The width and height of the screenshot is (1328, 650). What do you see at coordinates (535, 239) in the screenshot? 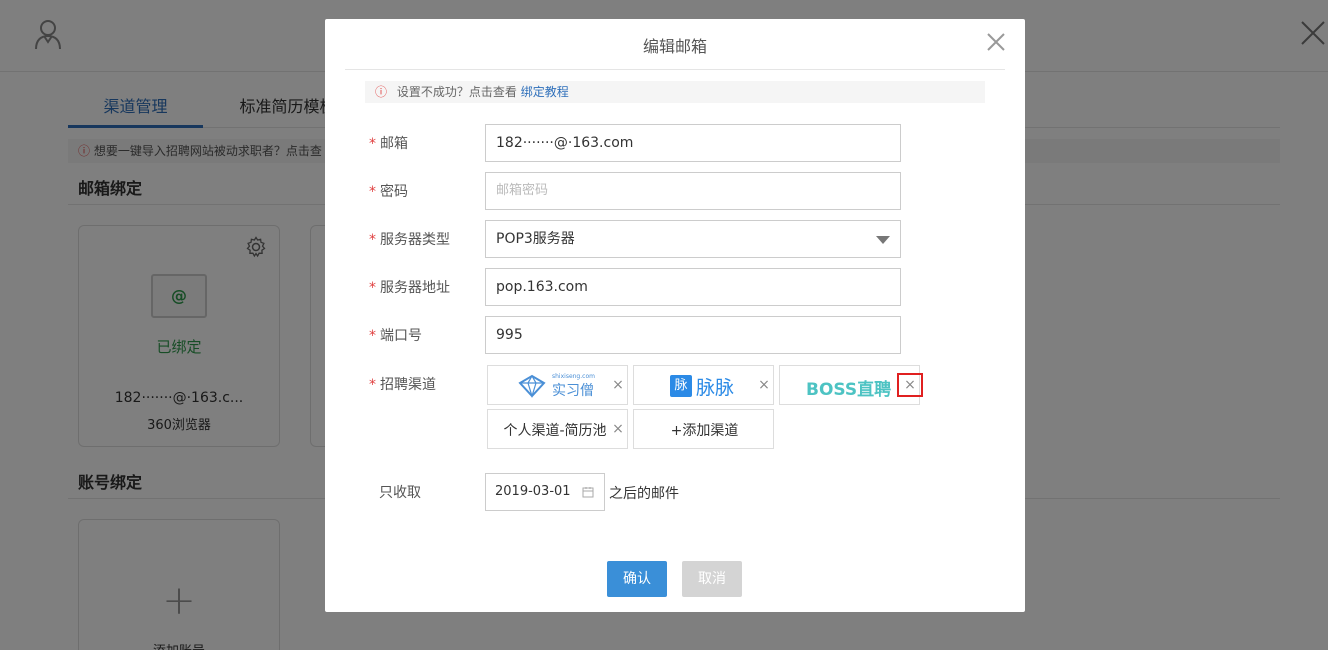
I see `server-type-value: POP3服务器` at bounding box center [535, 239].